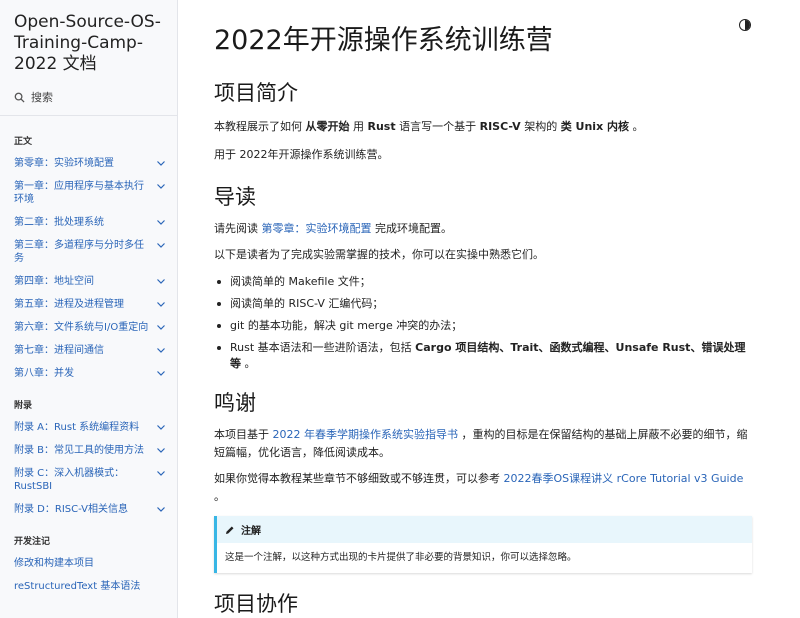  What do you see at coordinates (77, 586) in the screenshot?
I see `sidebar-item-label: reStructuredText 基本语法` at bounding box center [77, 586].